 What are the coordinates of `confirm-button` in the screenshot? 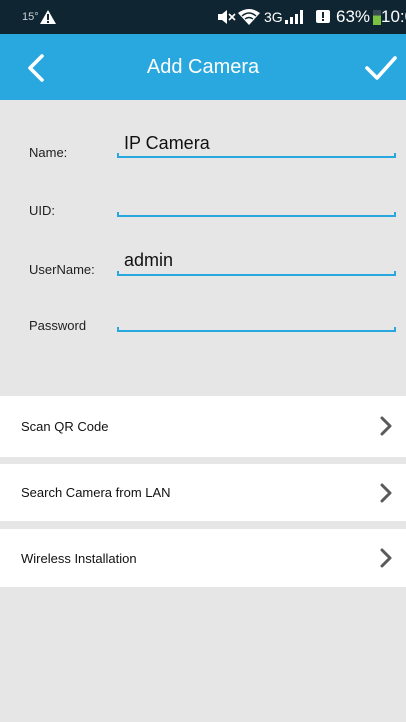 It's located at (381, 68).